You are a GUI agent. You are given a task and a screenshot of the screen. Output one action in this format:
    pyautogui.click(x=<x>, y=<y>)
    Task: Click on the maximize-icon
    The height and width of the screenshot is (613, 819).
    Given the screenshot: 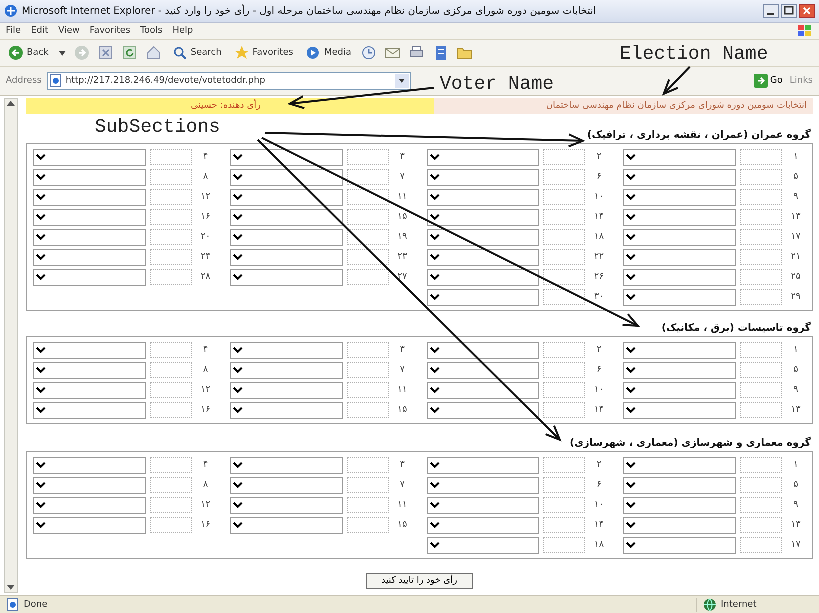 What is the action you would take?
    pyautogui.click(x=789, y=11)
    